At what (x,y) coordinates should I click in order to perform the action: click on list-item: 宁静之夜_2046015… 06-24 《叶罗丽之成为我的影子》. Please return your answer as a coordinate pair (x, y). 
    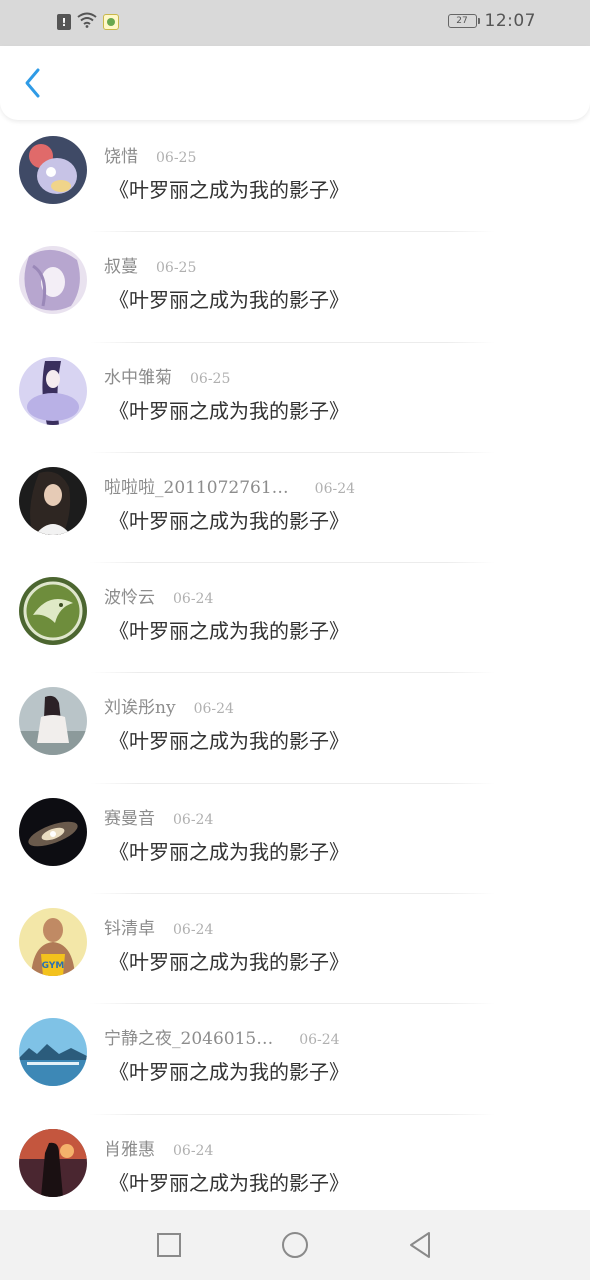
    Looking at the image, I should click on (295, 1059).